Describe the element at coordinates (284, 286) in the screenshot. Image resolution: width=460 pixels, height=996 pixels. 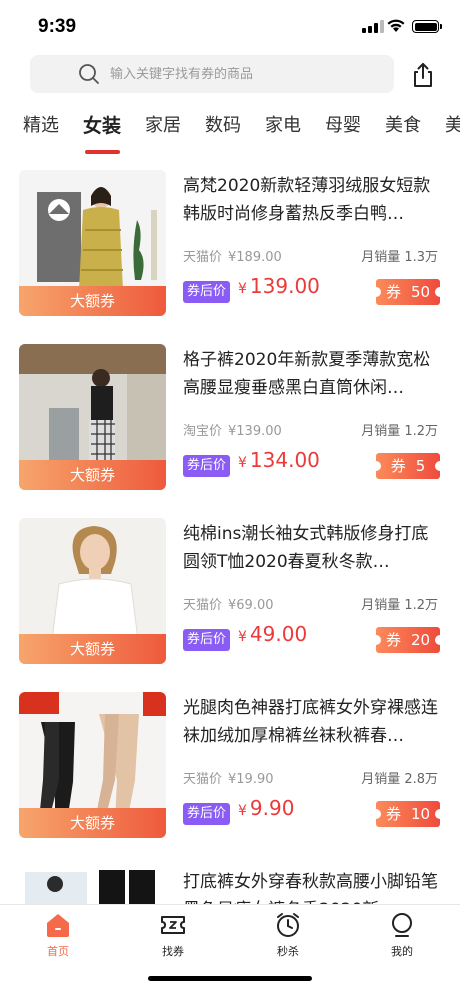
I see `final-price-value: 139.00` at that location.